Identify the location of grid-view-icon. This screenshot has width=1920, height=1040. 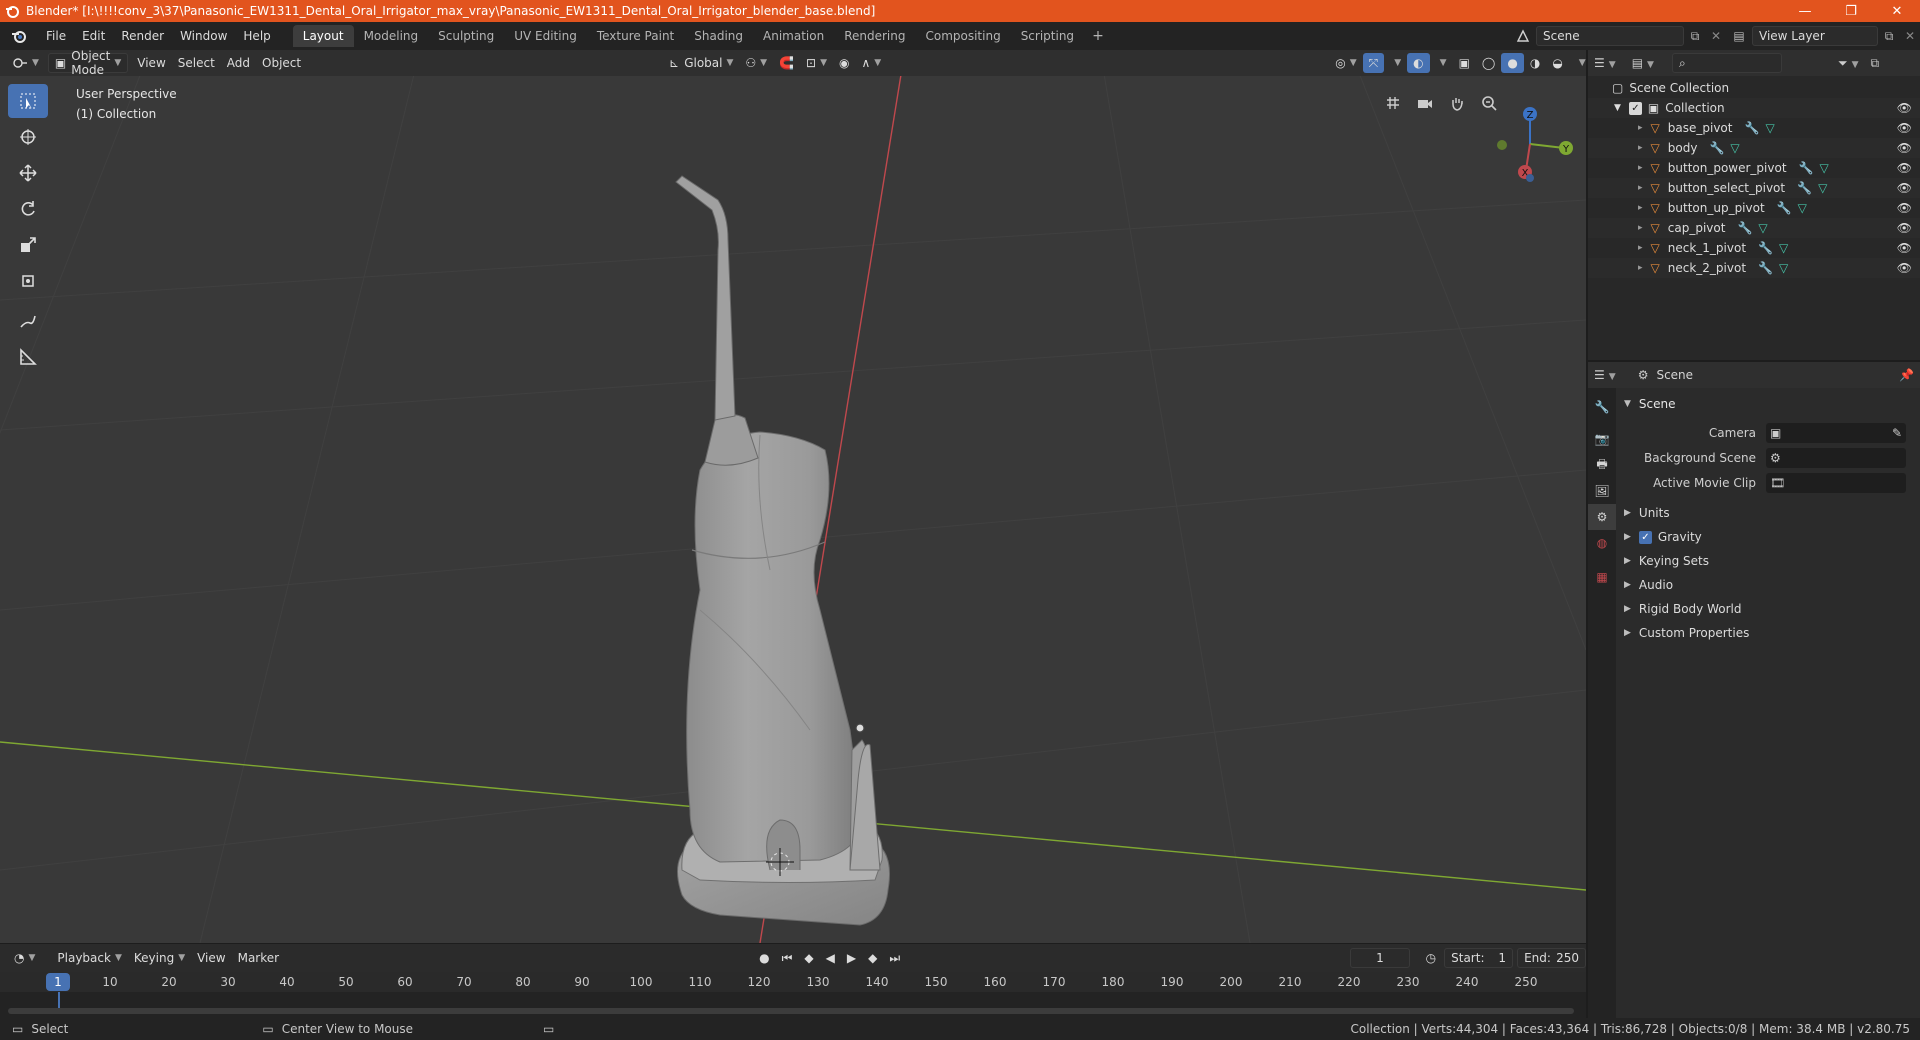
(1393, 103).